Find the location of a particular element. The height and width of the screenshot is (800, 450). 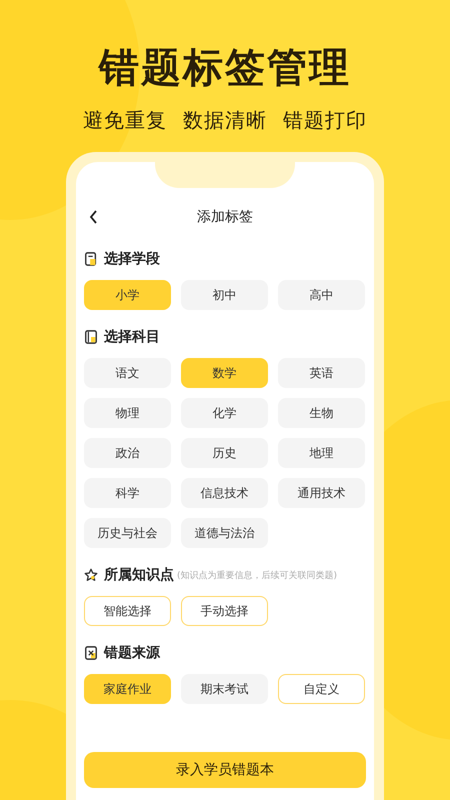

option-chip: 化学 is located at coordinates (224, 413).